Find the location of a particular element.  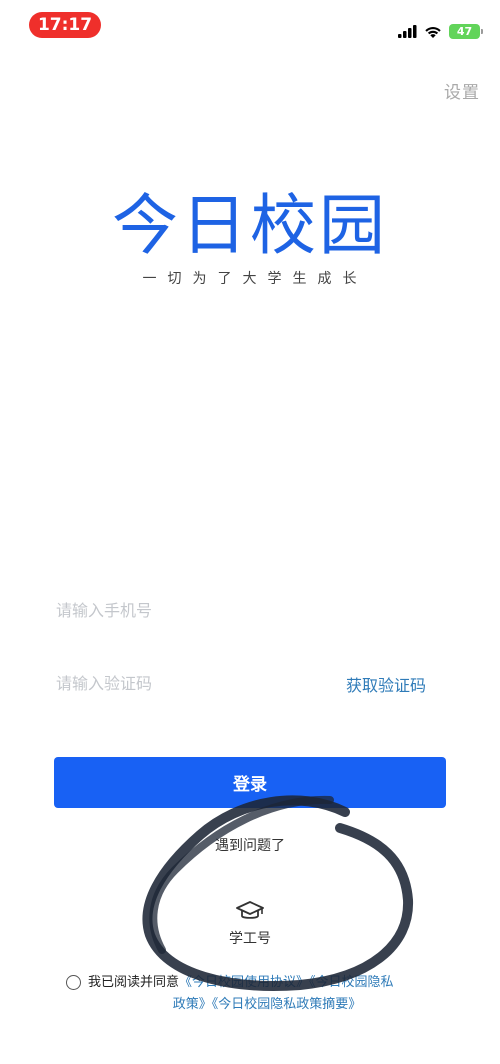

agreement-prefix: 我已阅读并同意 is located at coordinates (134, 982).